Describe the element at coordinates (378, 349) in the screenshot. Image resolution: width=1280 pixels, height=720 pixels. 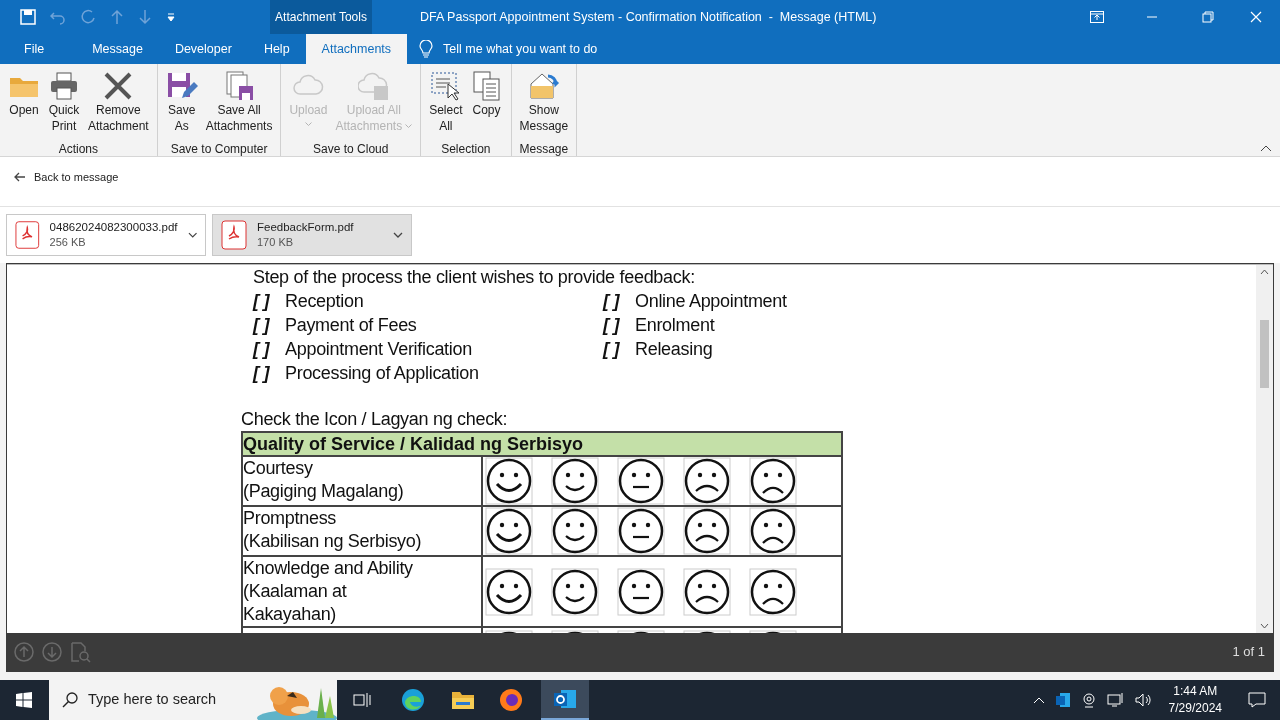
I see `step-option: Appointment Verification` at that location.